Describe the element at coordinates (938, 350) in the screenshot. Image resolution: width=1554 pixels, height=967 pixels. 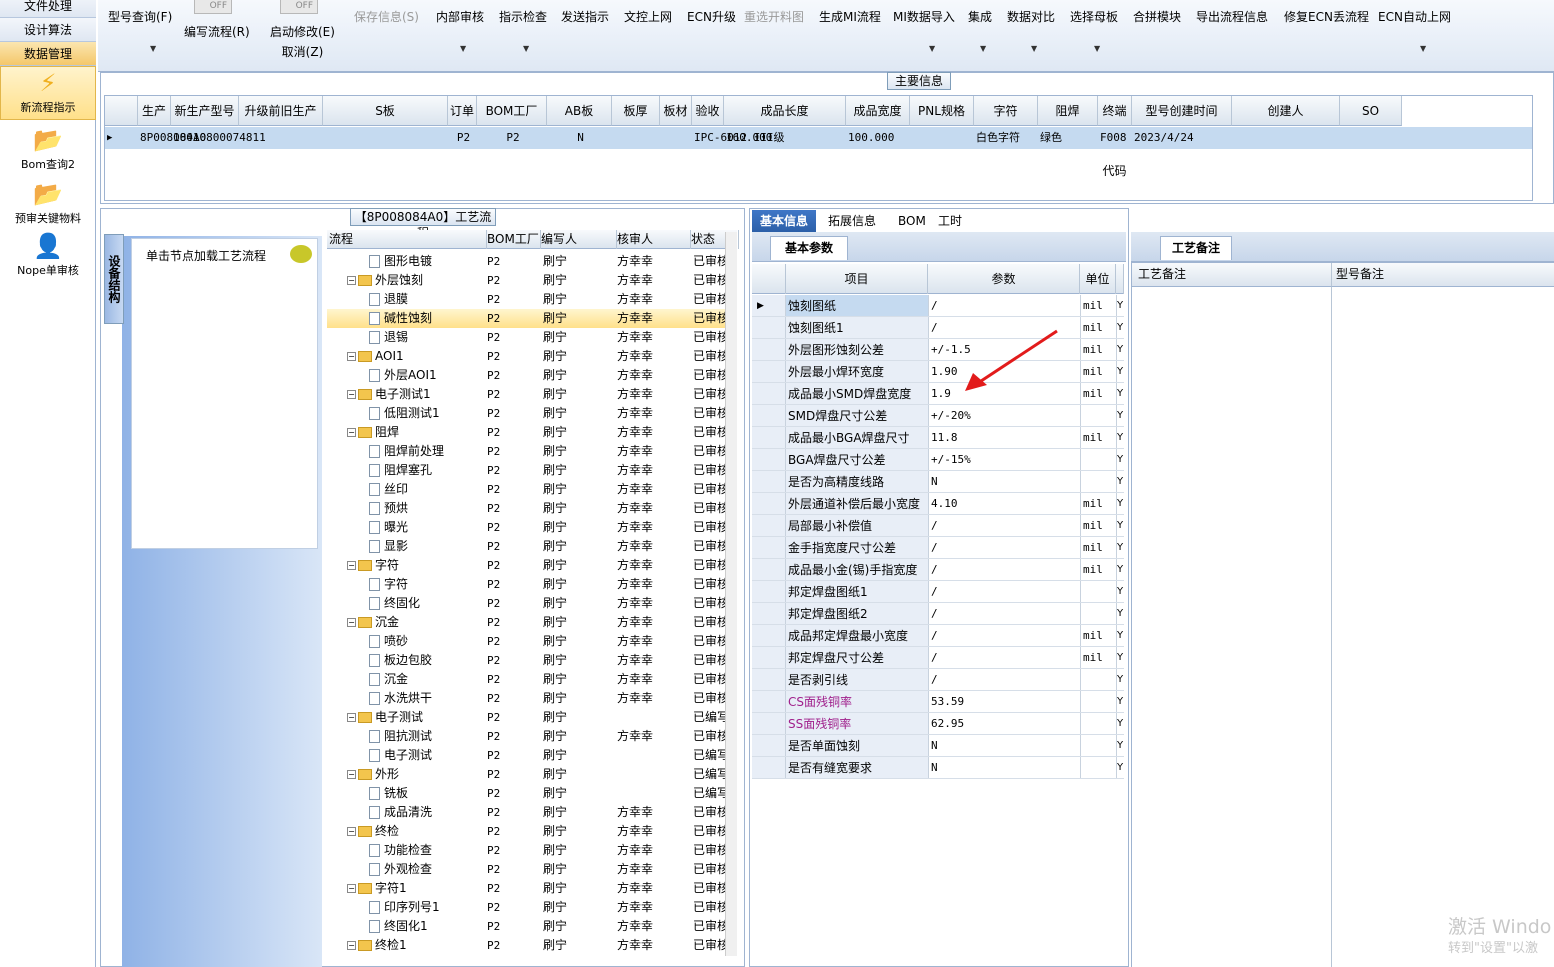
I see `param-row: 外层图形蚀刻公差 +/-1.5 mil Y` at that location.